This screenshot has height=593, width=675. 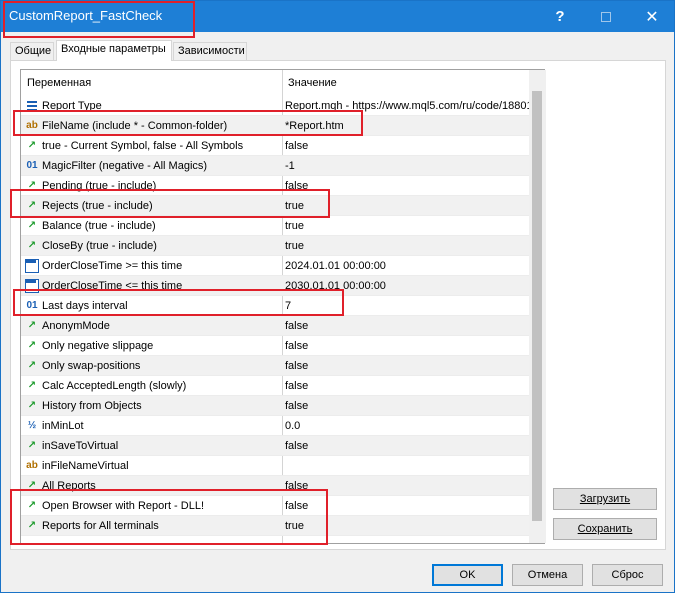 I want to click on scrollbar-thumb, so click(x=537, y=306).